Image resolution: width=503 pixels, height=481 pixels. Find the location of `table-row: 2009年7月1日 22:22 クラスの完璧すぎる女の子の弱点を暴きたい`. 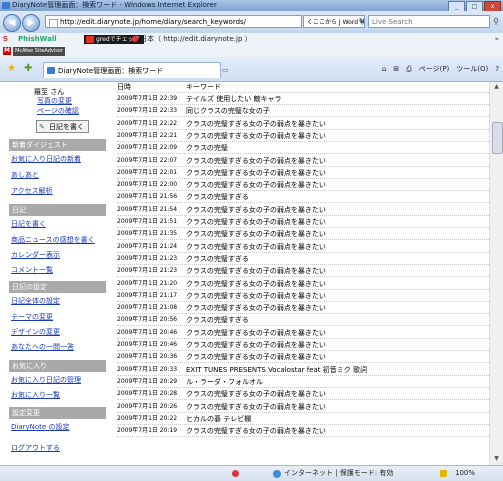

table-row: 2009年7月1日 22:22 クラスの完璧すぎる女の子の弱点を暴きたい is located at coordinates (303, 124).